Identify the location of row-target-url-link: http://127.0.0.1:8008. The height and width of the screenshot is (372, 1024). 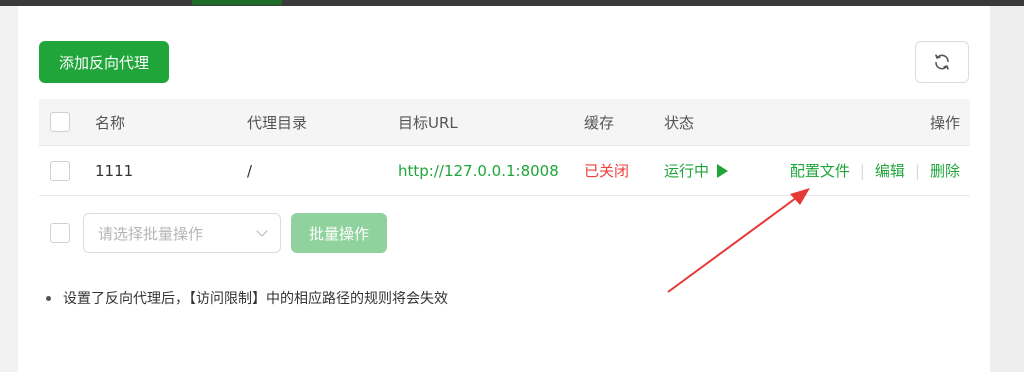
(478, 171).